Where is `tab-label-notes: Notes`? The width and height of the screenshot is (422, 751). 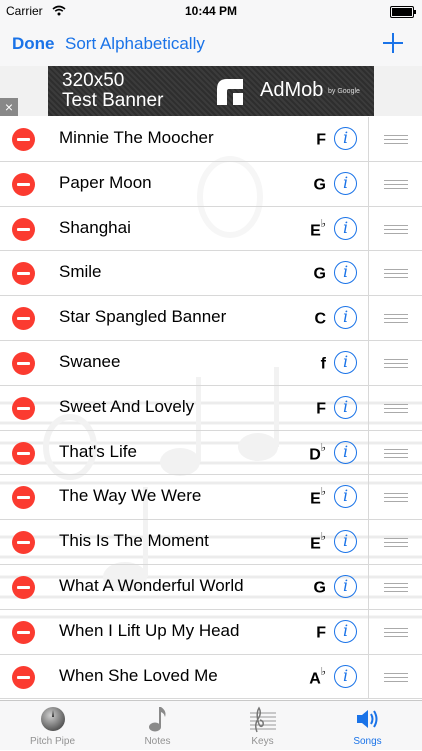 tab-label-notes: Notes is located at coordinates (157, 741).